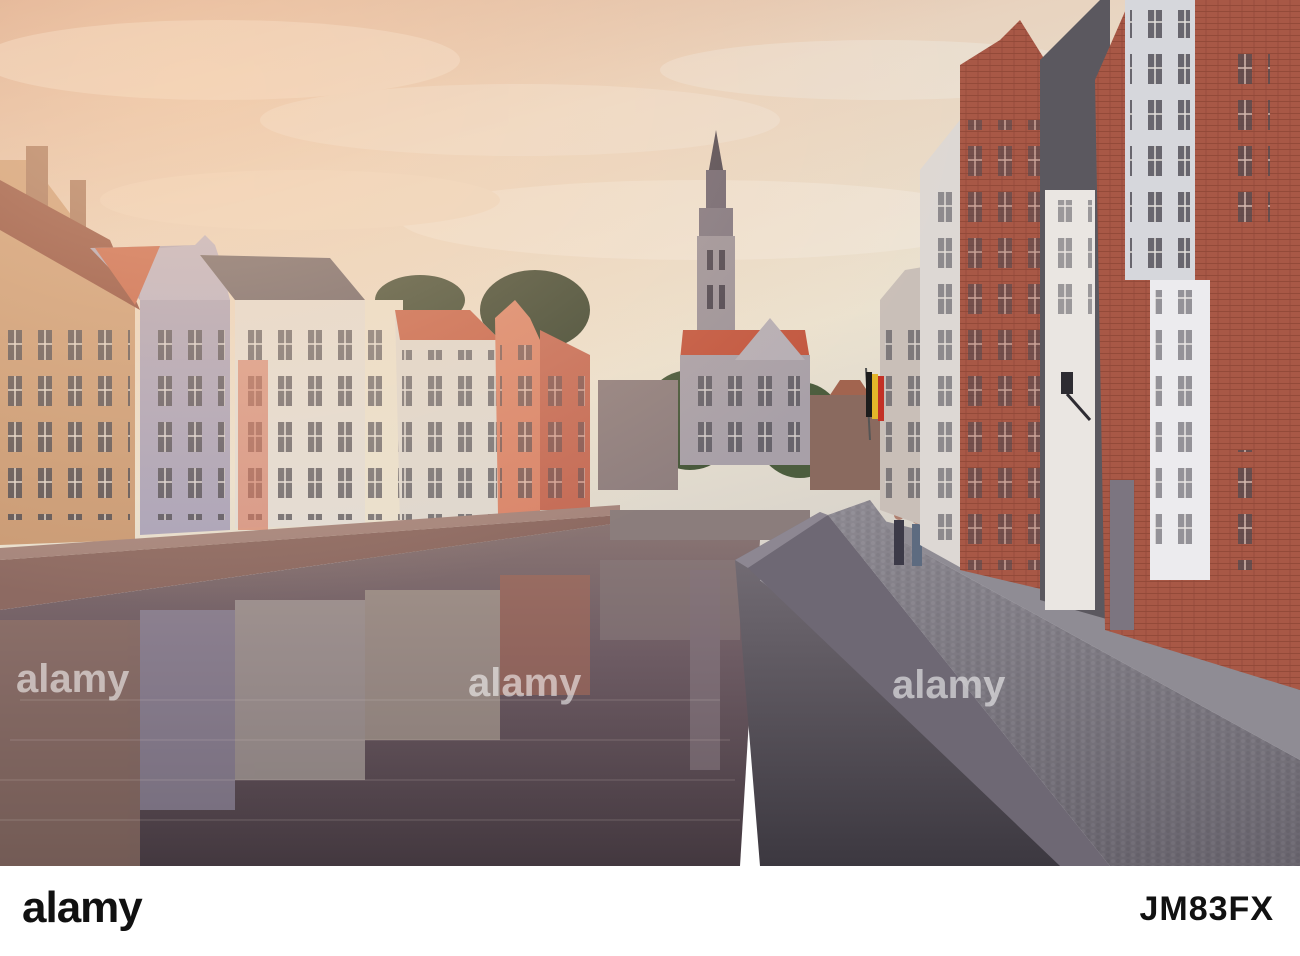 The width and height of the screenshot is (1300, 956). I want to click on watermark-right: alamy, so click(949, 685).